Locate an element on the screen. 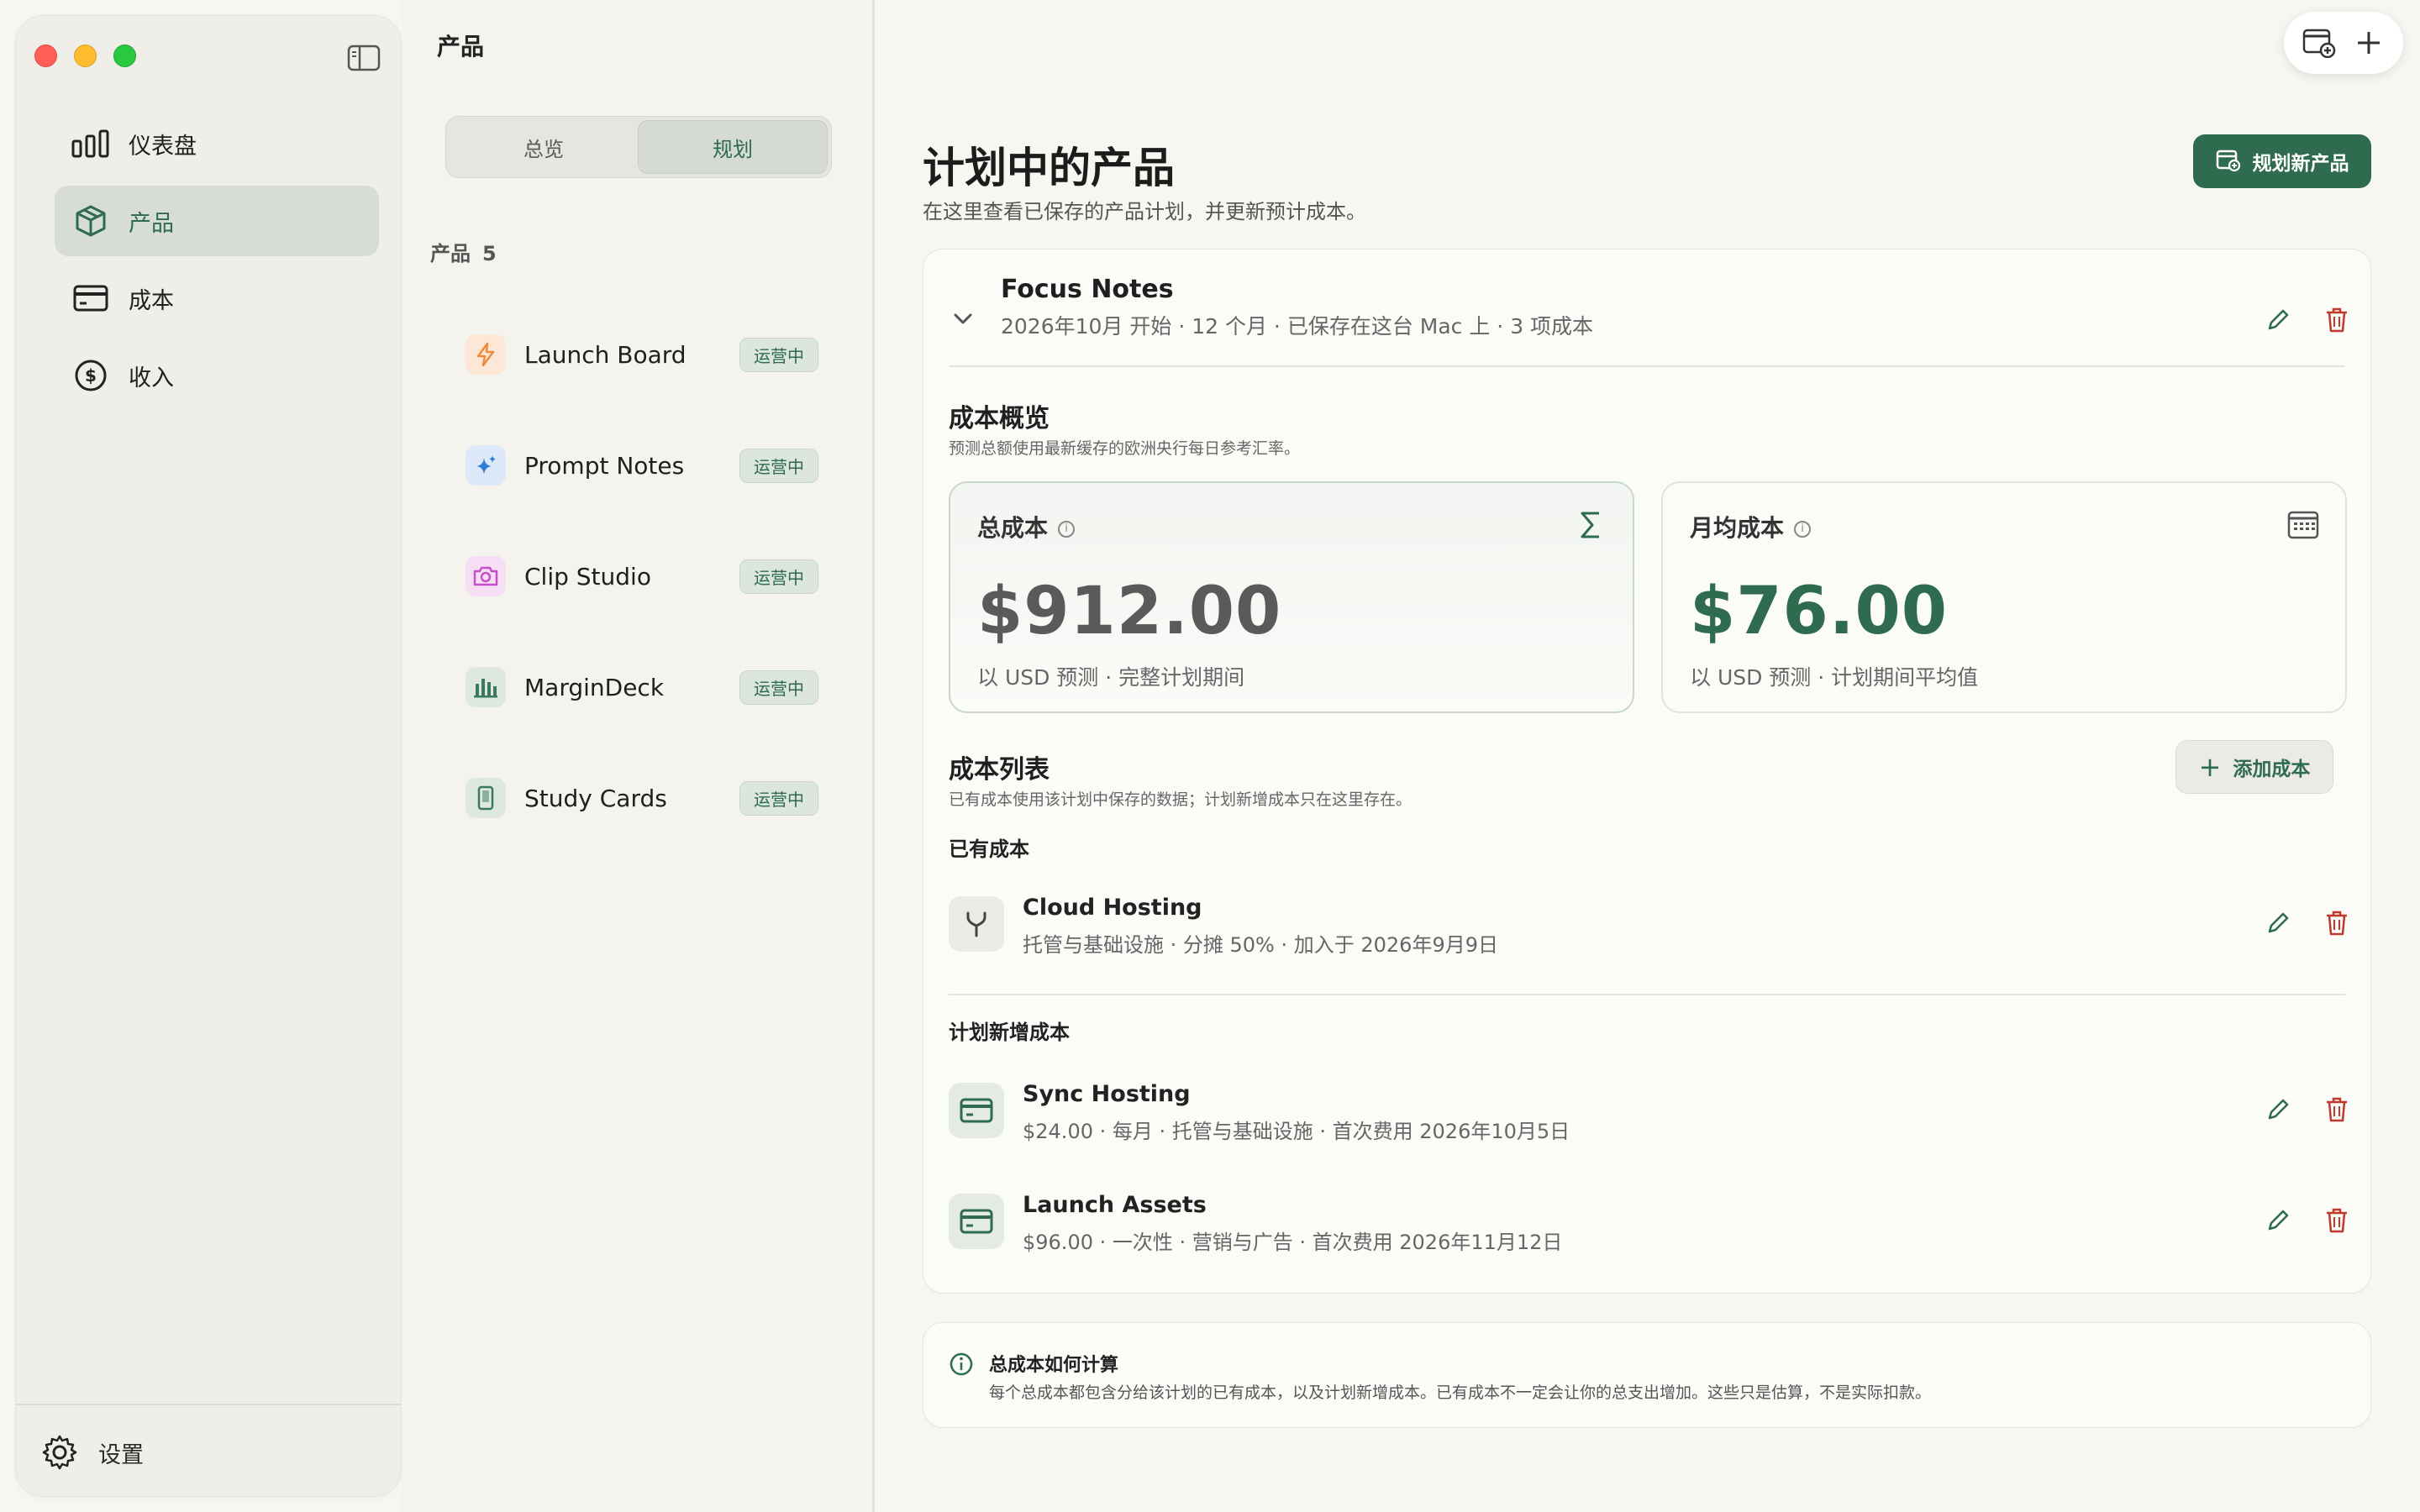  delete-plan-button is located at coordinates (2337, 320).